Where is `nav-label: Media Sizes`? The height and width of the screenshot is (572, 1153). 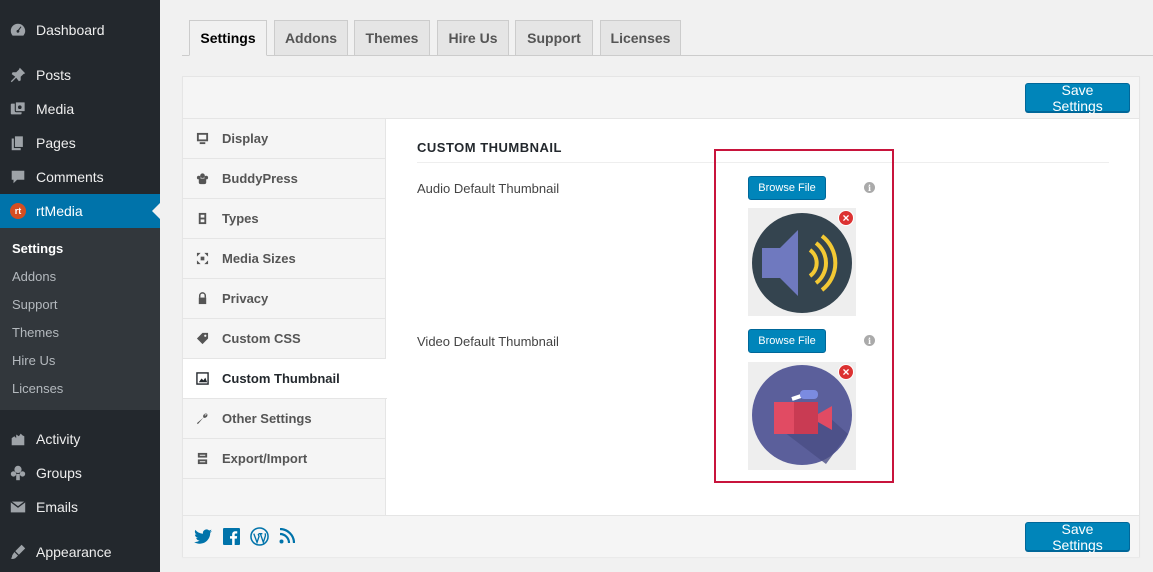
nav-label: Media Sizes is located at coordinates (259, 258).